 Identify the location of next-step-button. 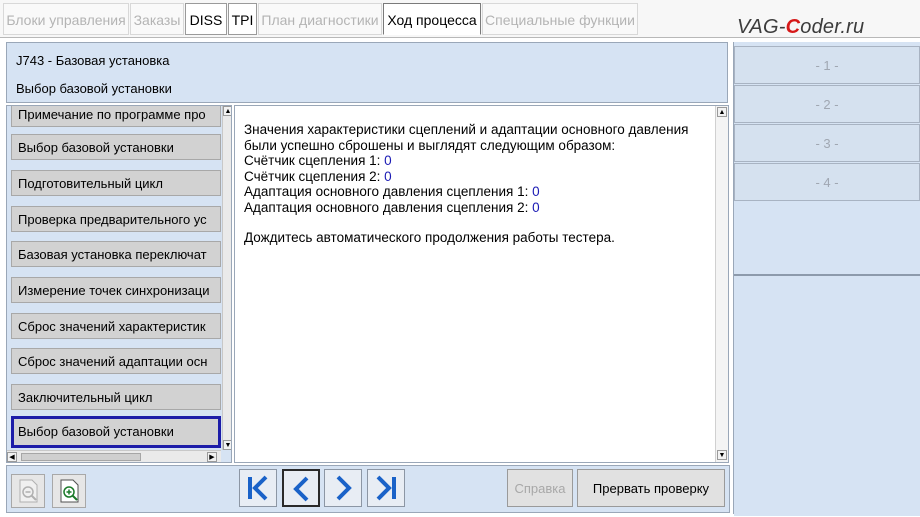
(343, 488).